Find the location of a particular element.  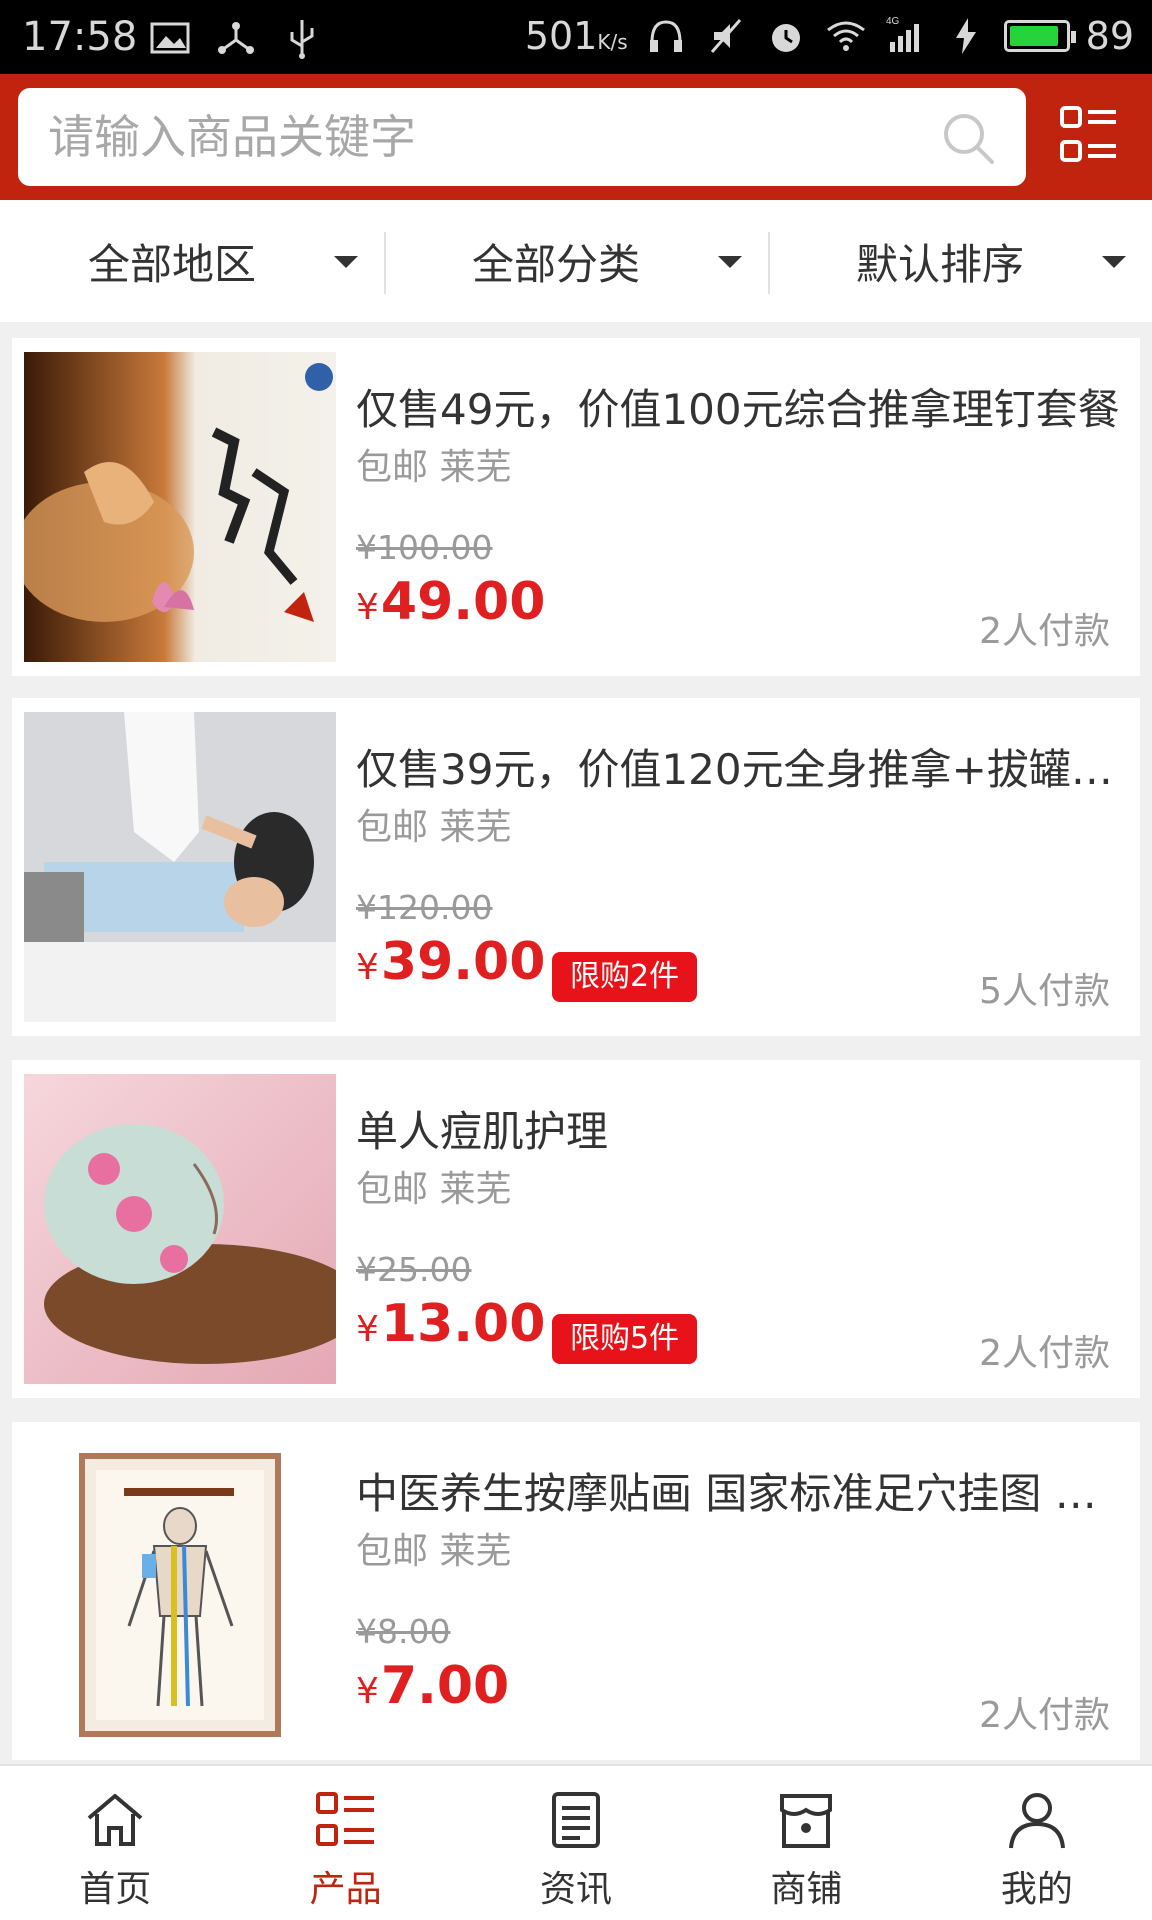

svg-text: 4G is located at coordinates (893, 21).